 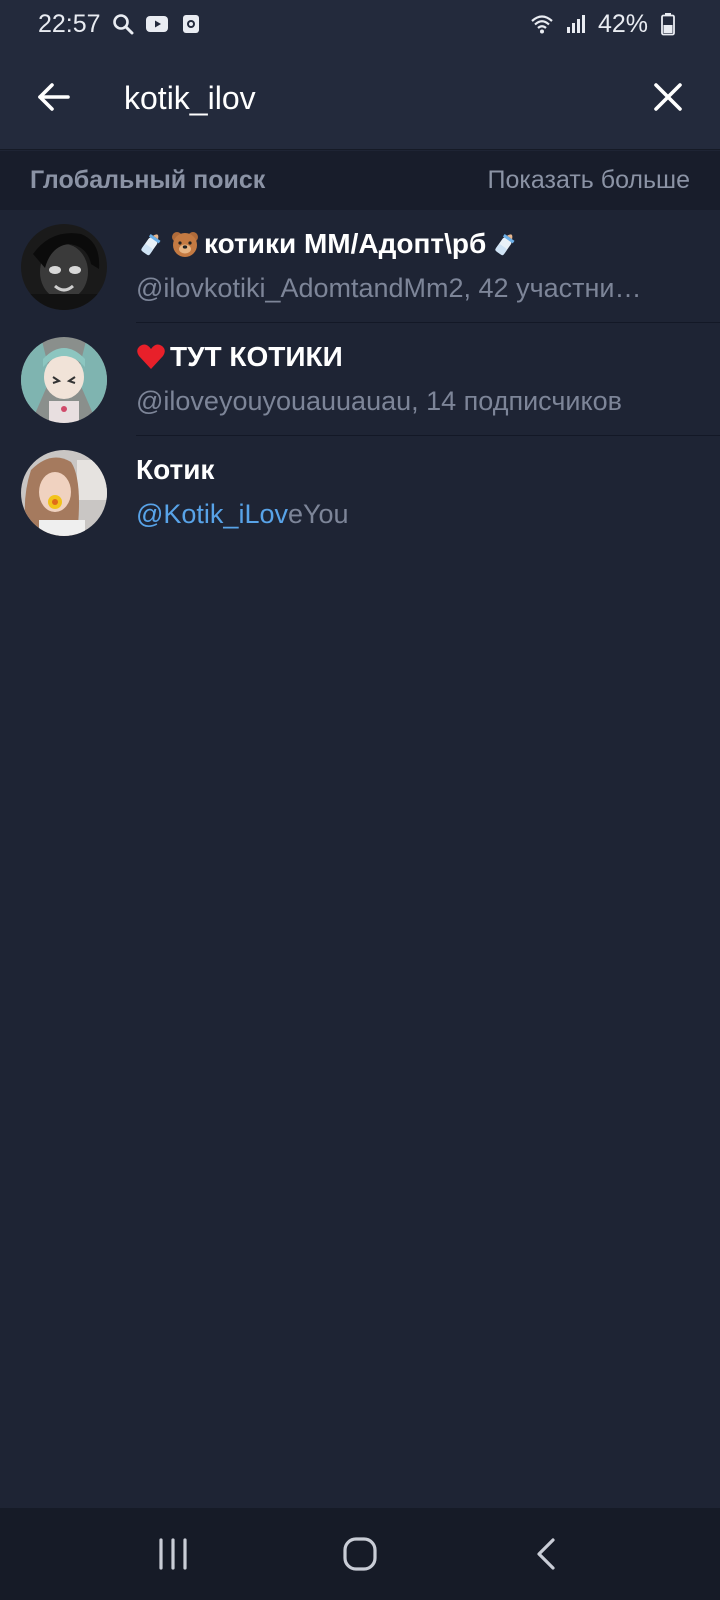 I want to click on recent-apps-button, so click(x=173, y=1554).